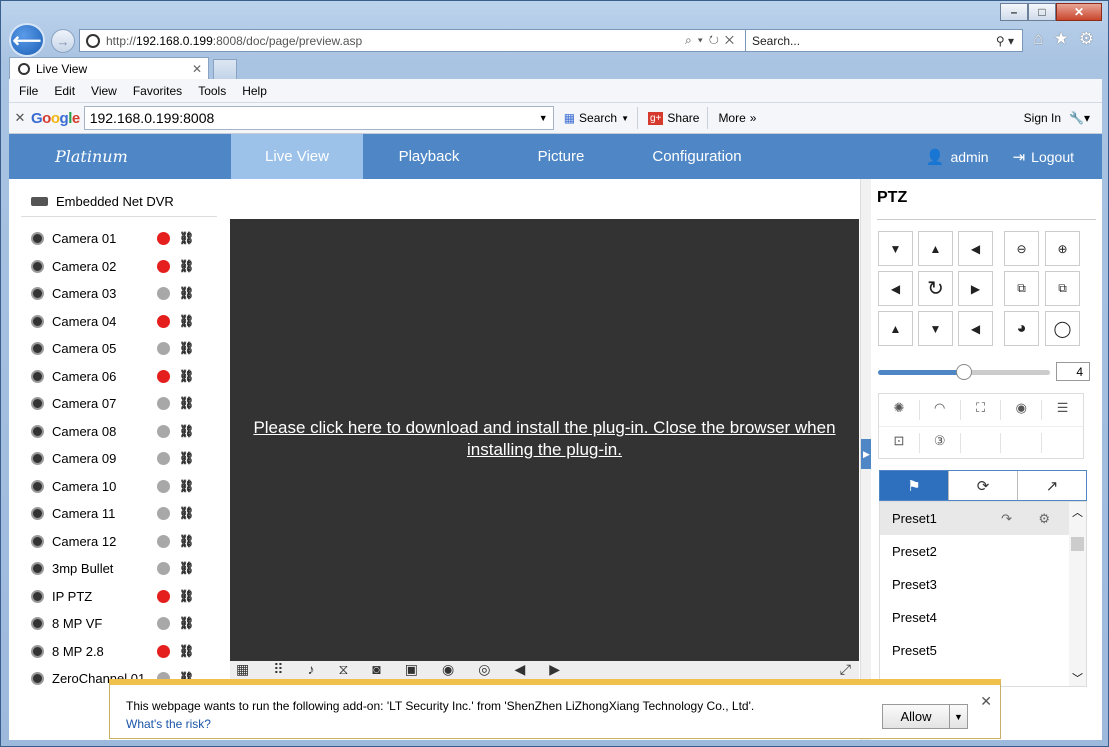 Image resolution: width=1109 pixels, height=747 pixels. I want to click on forward-button: →, so click(63, 41).